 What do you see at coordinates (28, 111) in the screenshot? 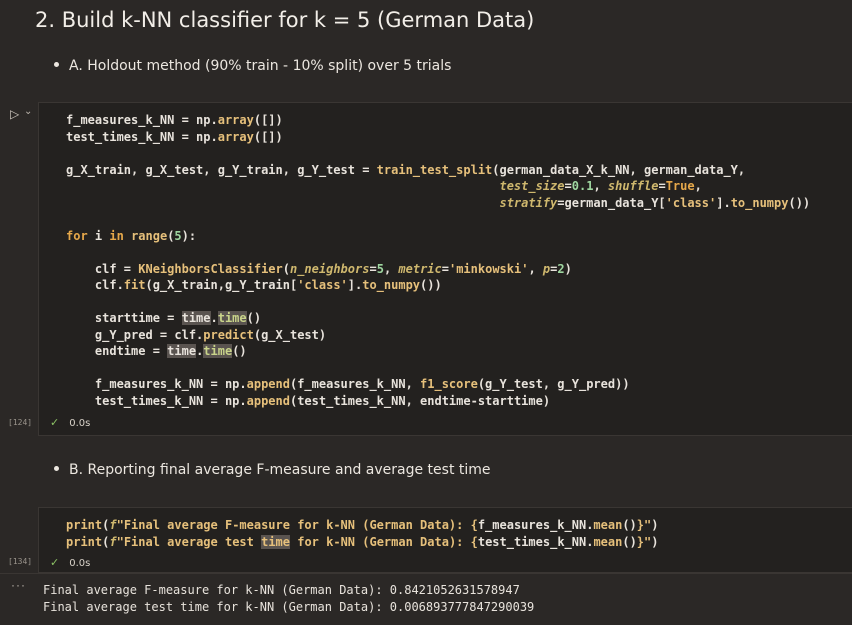
I see `chevron-down-icon: ⌄` at bounding box center [28, 111].